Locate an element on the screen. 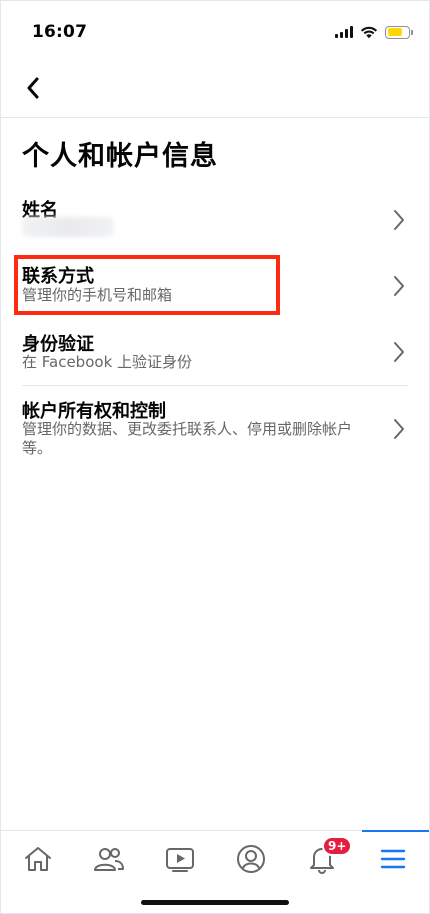  list-item-title: 联系方式 is located at coordinates (58, 276).